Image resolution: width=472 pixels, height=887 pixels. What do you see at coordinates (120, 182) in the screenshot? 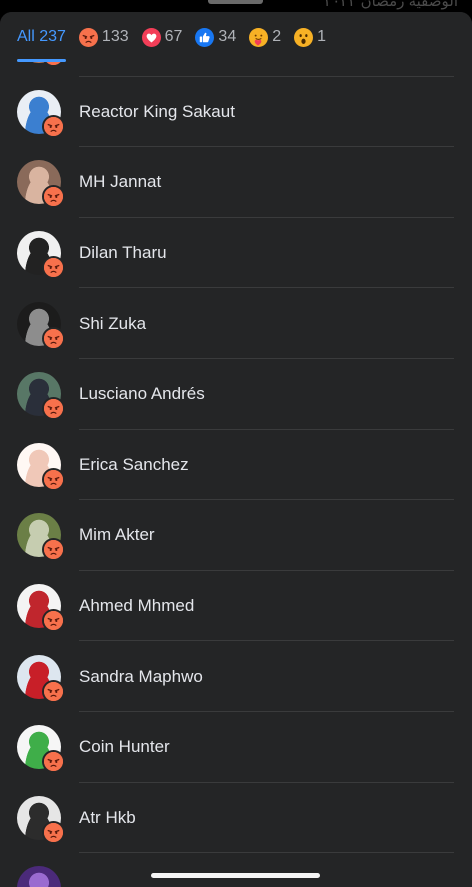
I see `reactor-name: MH Jannat` at bounding box center [120, 182].